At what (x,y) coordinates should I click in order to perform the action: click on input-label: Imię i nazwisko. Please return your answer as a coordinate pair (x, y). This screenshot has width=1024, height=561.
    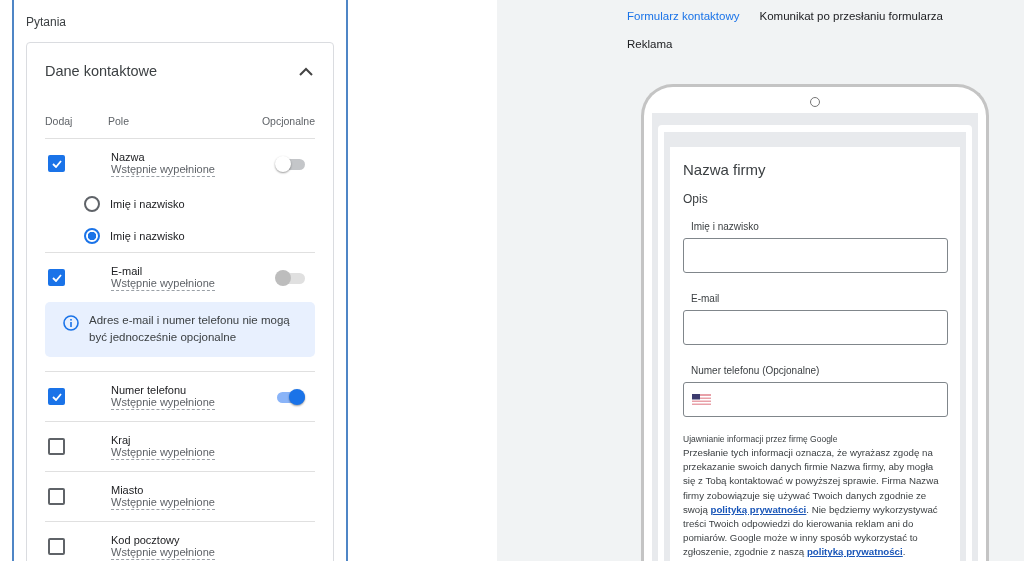
    Looking at the image, I should click on (725, 226).